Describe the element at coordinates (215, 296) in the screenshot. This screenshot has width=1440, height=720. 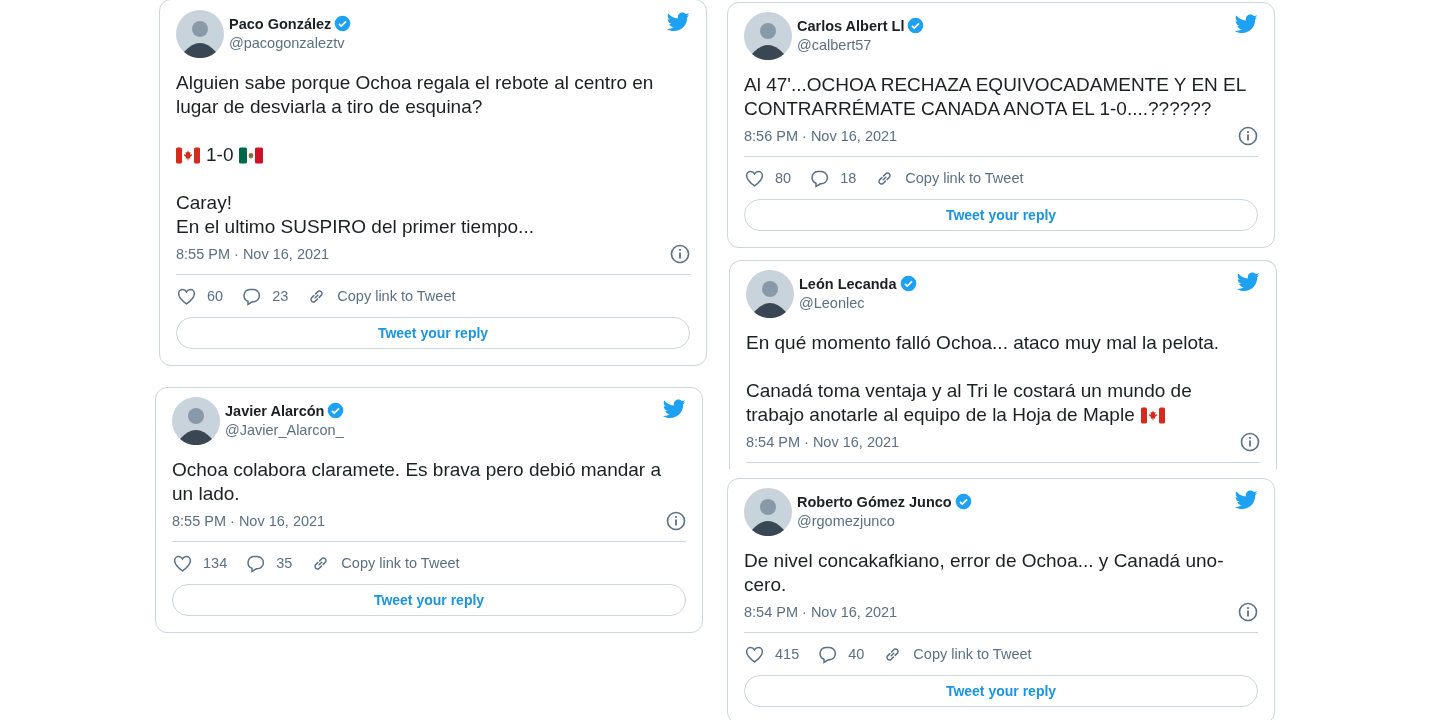
I see `like-count: 60` at that location.